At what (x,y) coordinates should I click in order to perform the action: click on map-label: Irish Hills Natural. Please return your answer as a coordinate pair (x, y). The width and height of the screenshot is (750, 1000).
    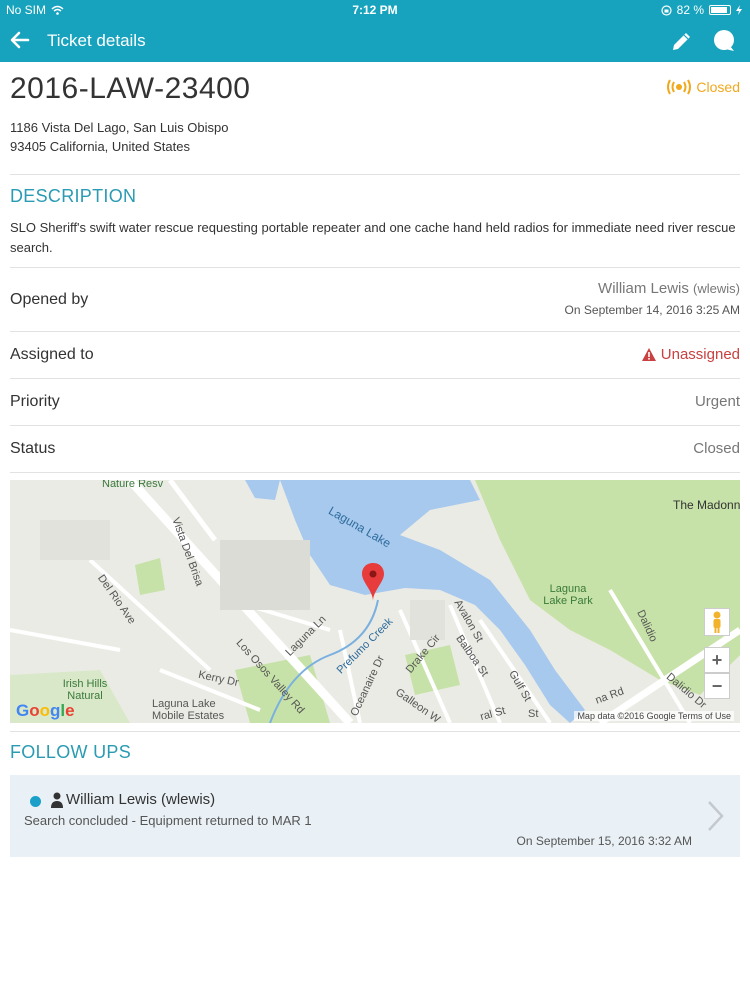
    Looking at the image, I should click on (85, 690).